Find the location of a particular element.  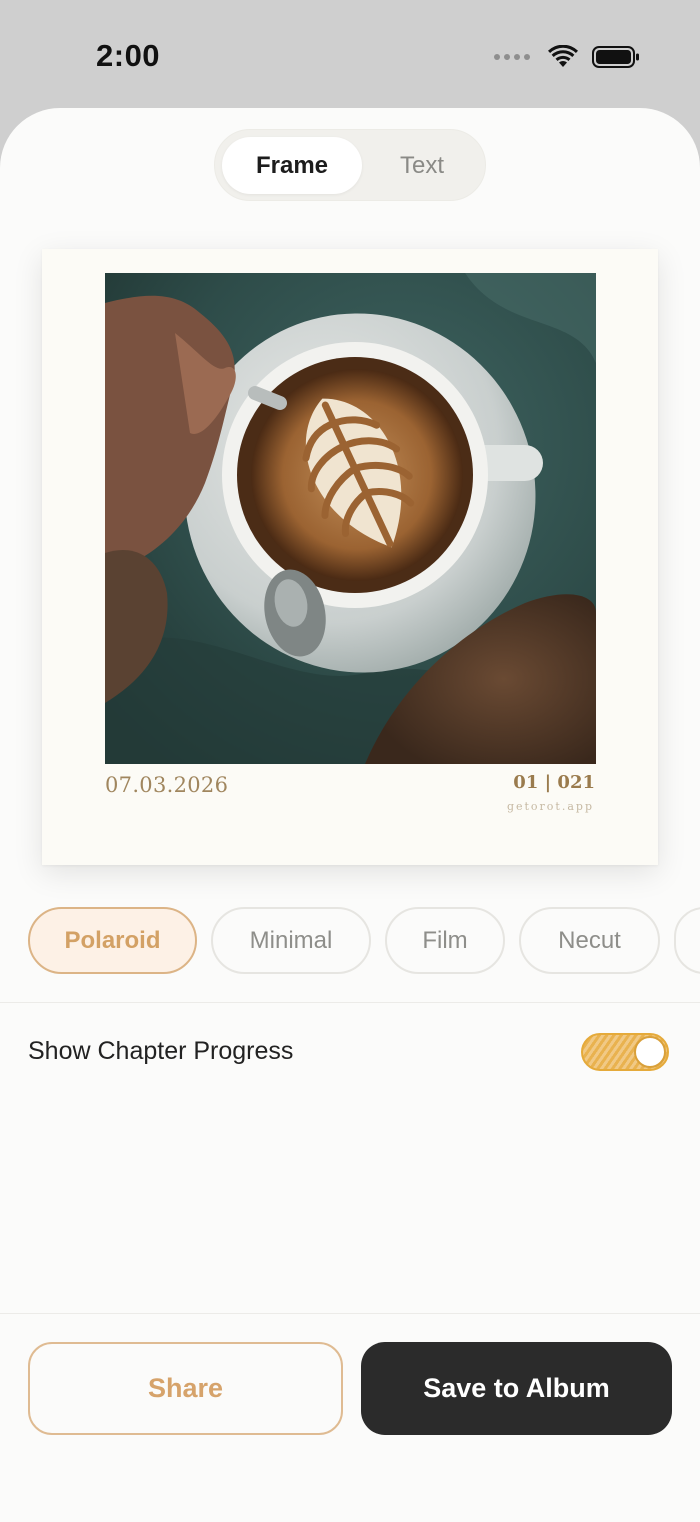

status-bar: 2:00 is located at coordinates (350, 54).